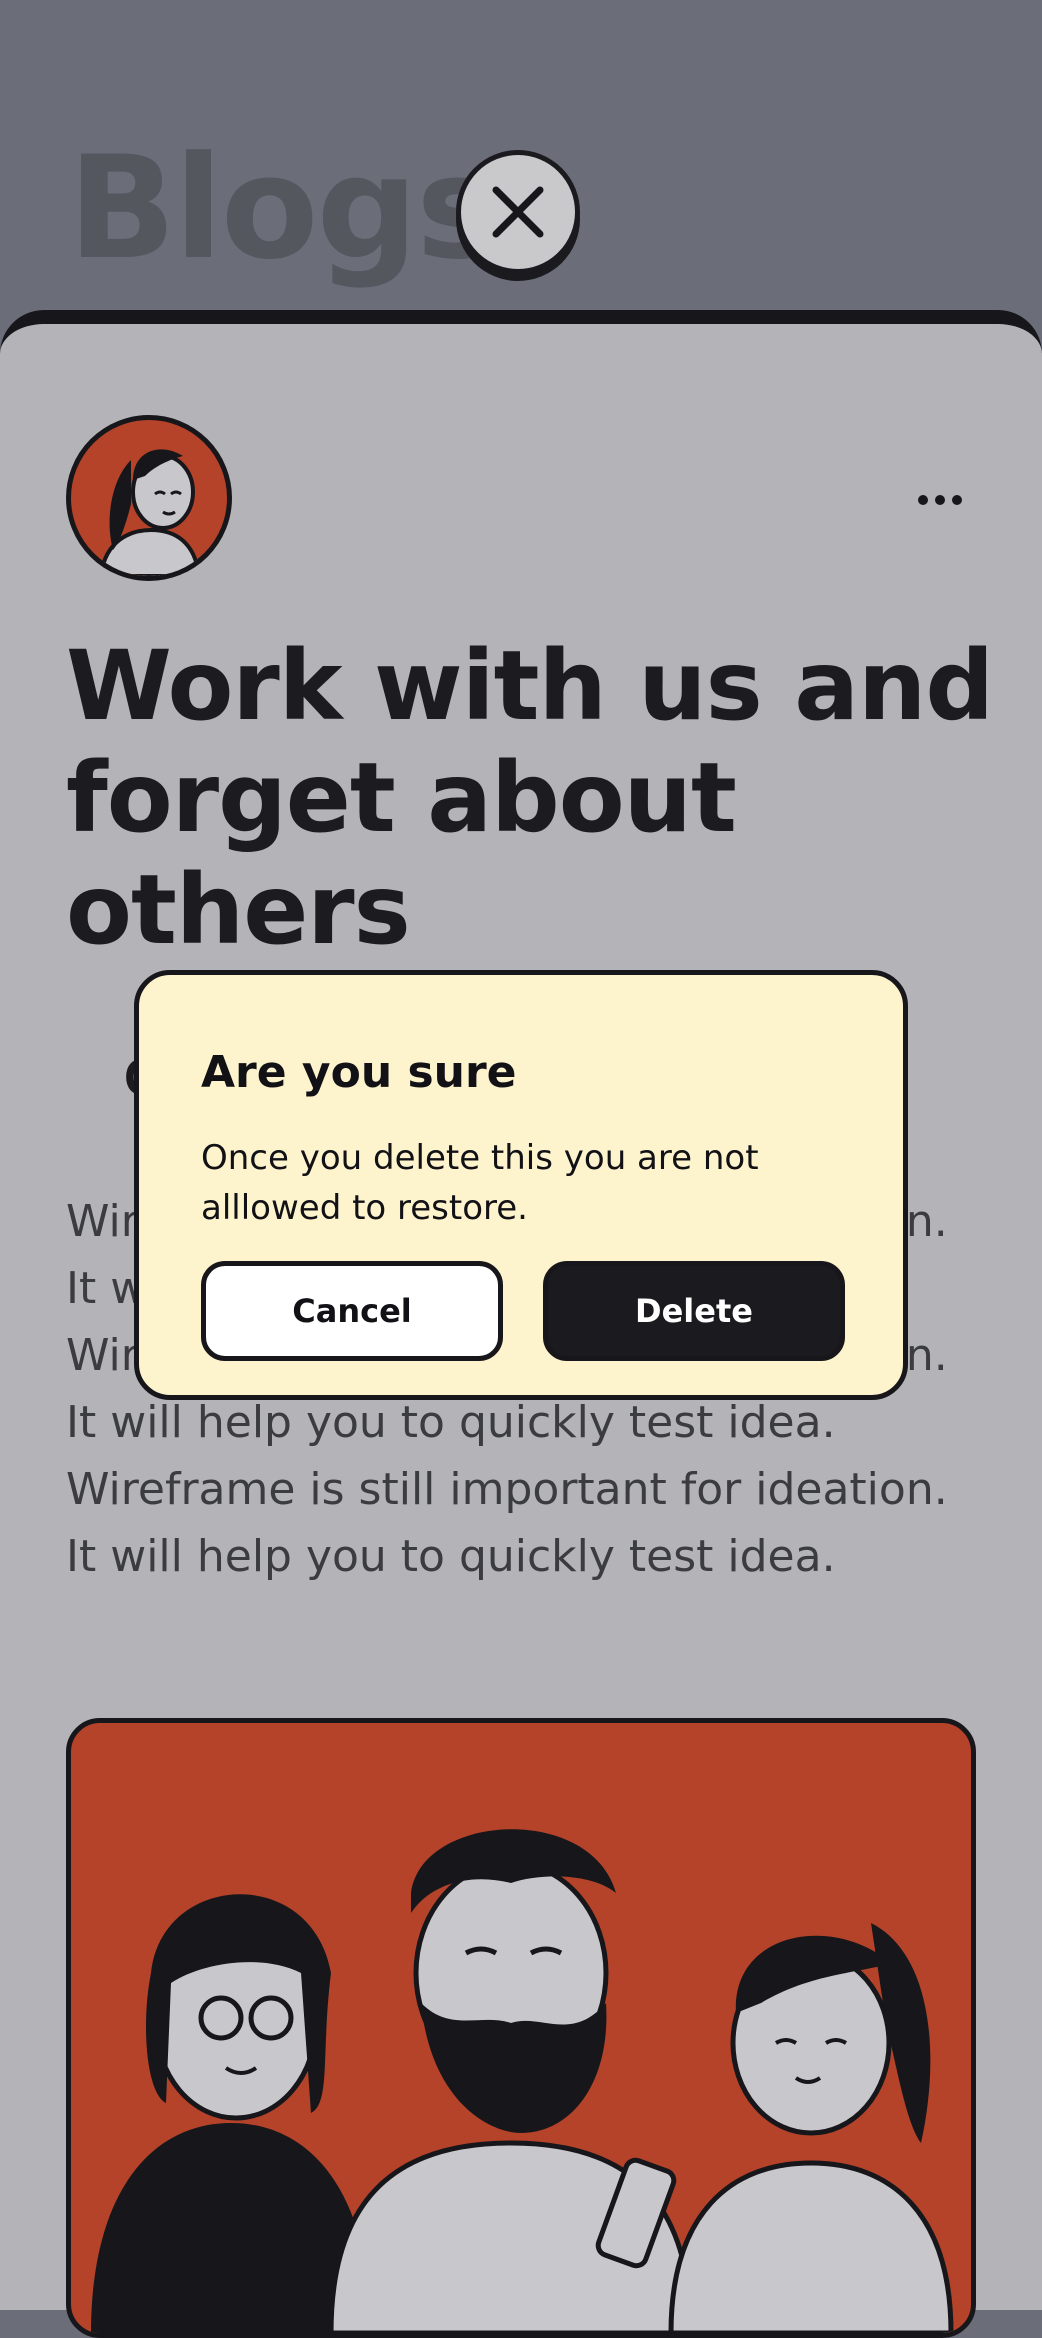 The height and width of the screenshot is (2338, 1042). Describe the element at coordinates (352, 1311) in the screenshot. I see `cancel-button: Cancel` at that location.